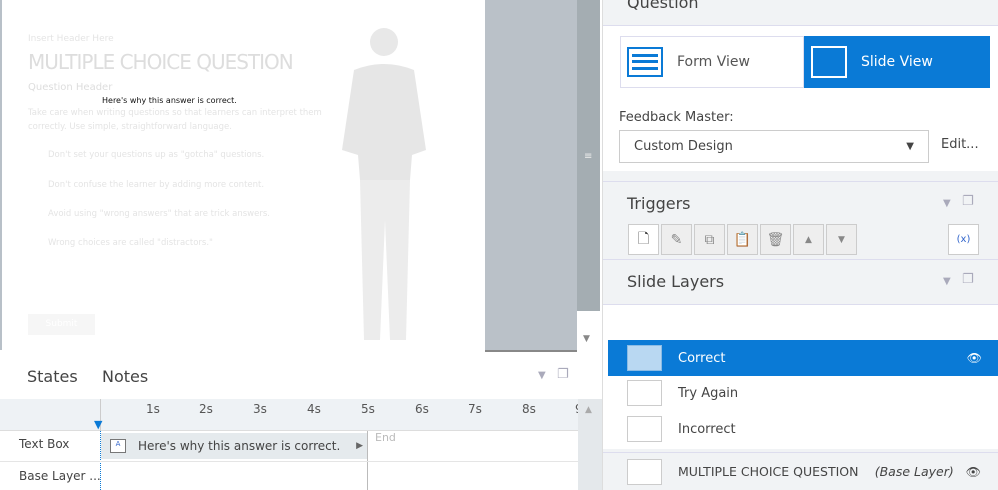  What do you see at coordinates (709, 239) in the screenshot?
I see `copy-trigger-button: ⧉` at bounding box center [709, 239].